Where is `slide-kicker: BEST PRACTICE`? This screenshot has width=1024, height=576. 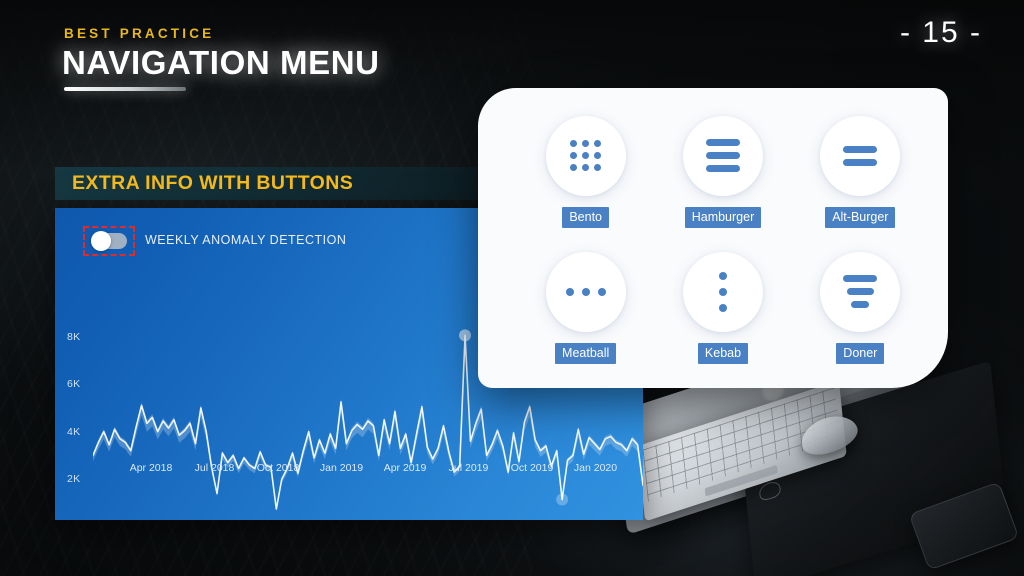
slide-kicker: BEST PRACTICE is located at coordinates (139, 33).